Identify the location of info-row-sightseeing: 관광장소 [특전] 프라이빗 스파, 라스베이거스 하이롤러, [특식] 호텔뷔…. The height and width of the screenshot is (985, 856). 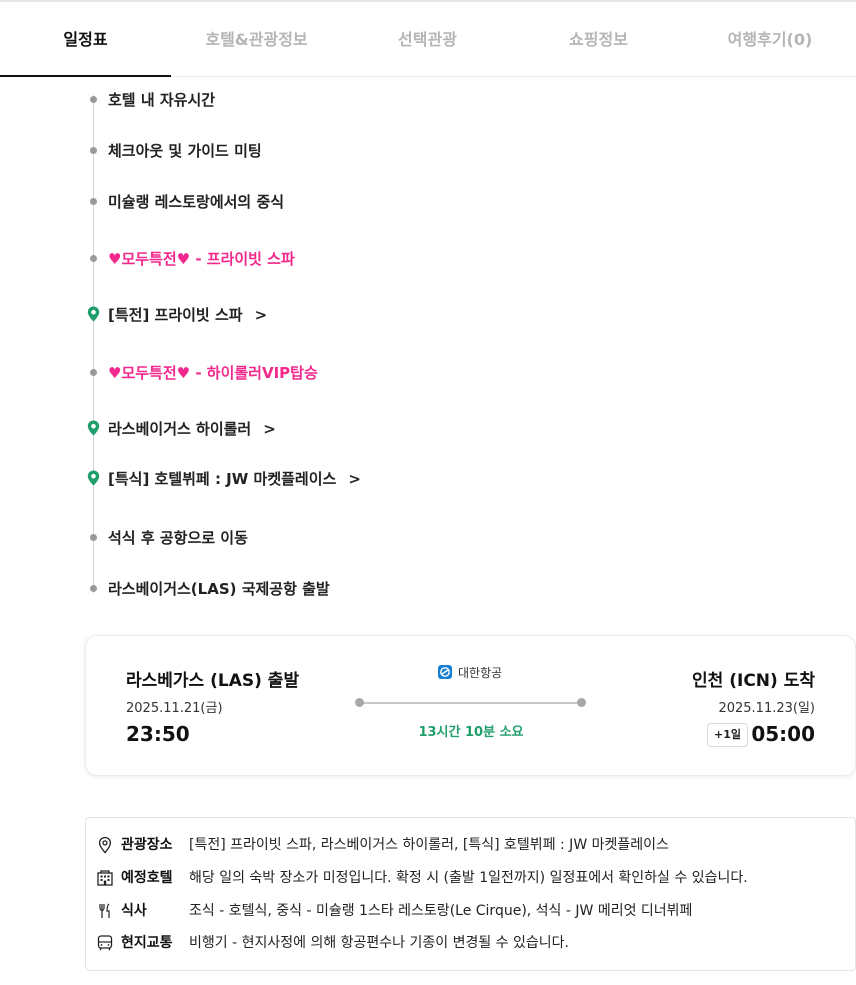
(466, 845).